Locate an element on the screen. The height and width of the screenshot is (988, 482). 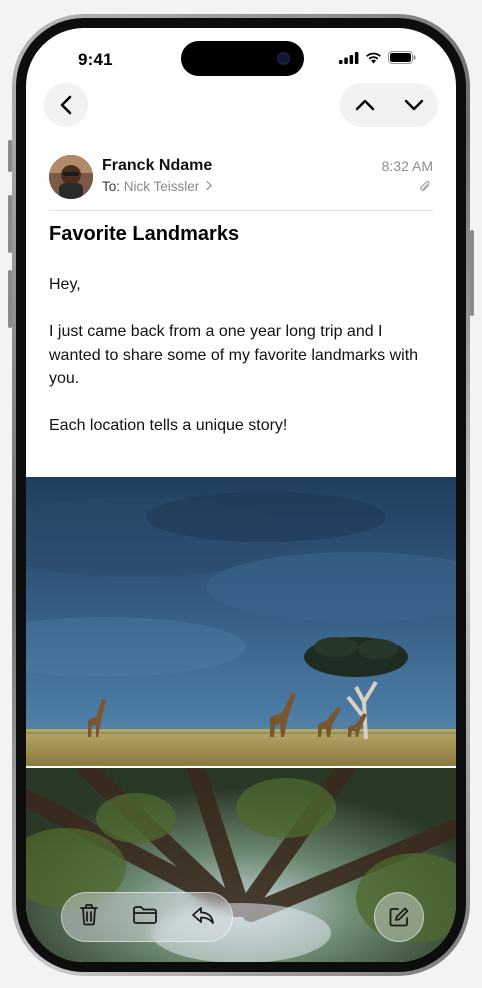
chevron-right-icon is located at coordinates (209, 185).